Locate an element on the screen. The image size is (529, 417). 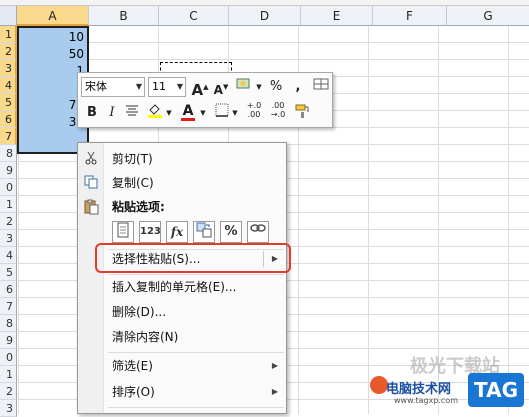
font-size-value: 11 is located at coordinates (159, 86).